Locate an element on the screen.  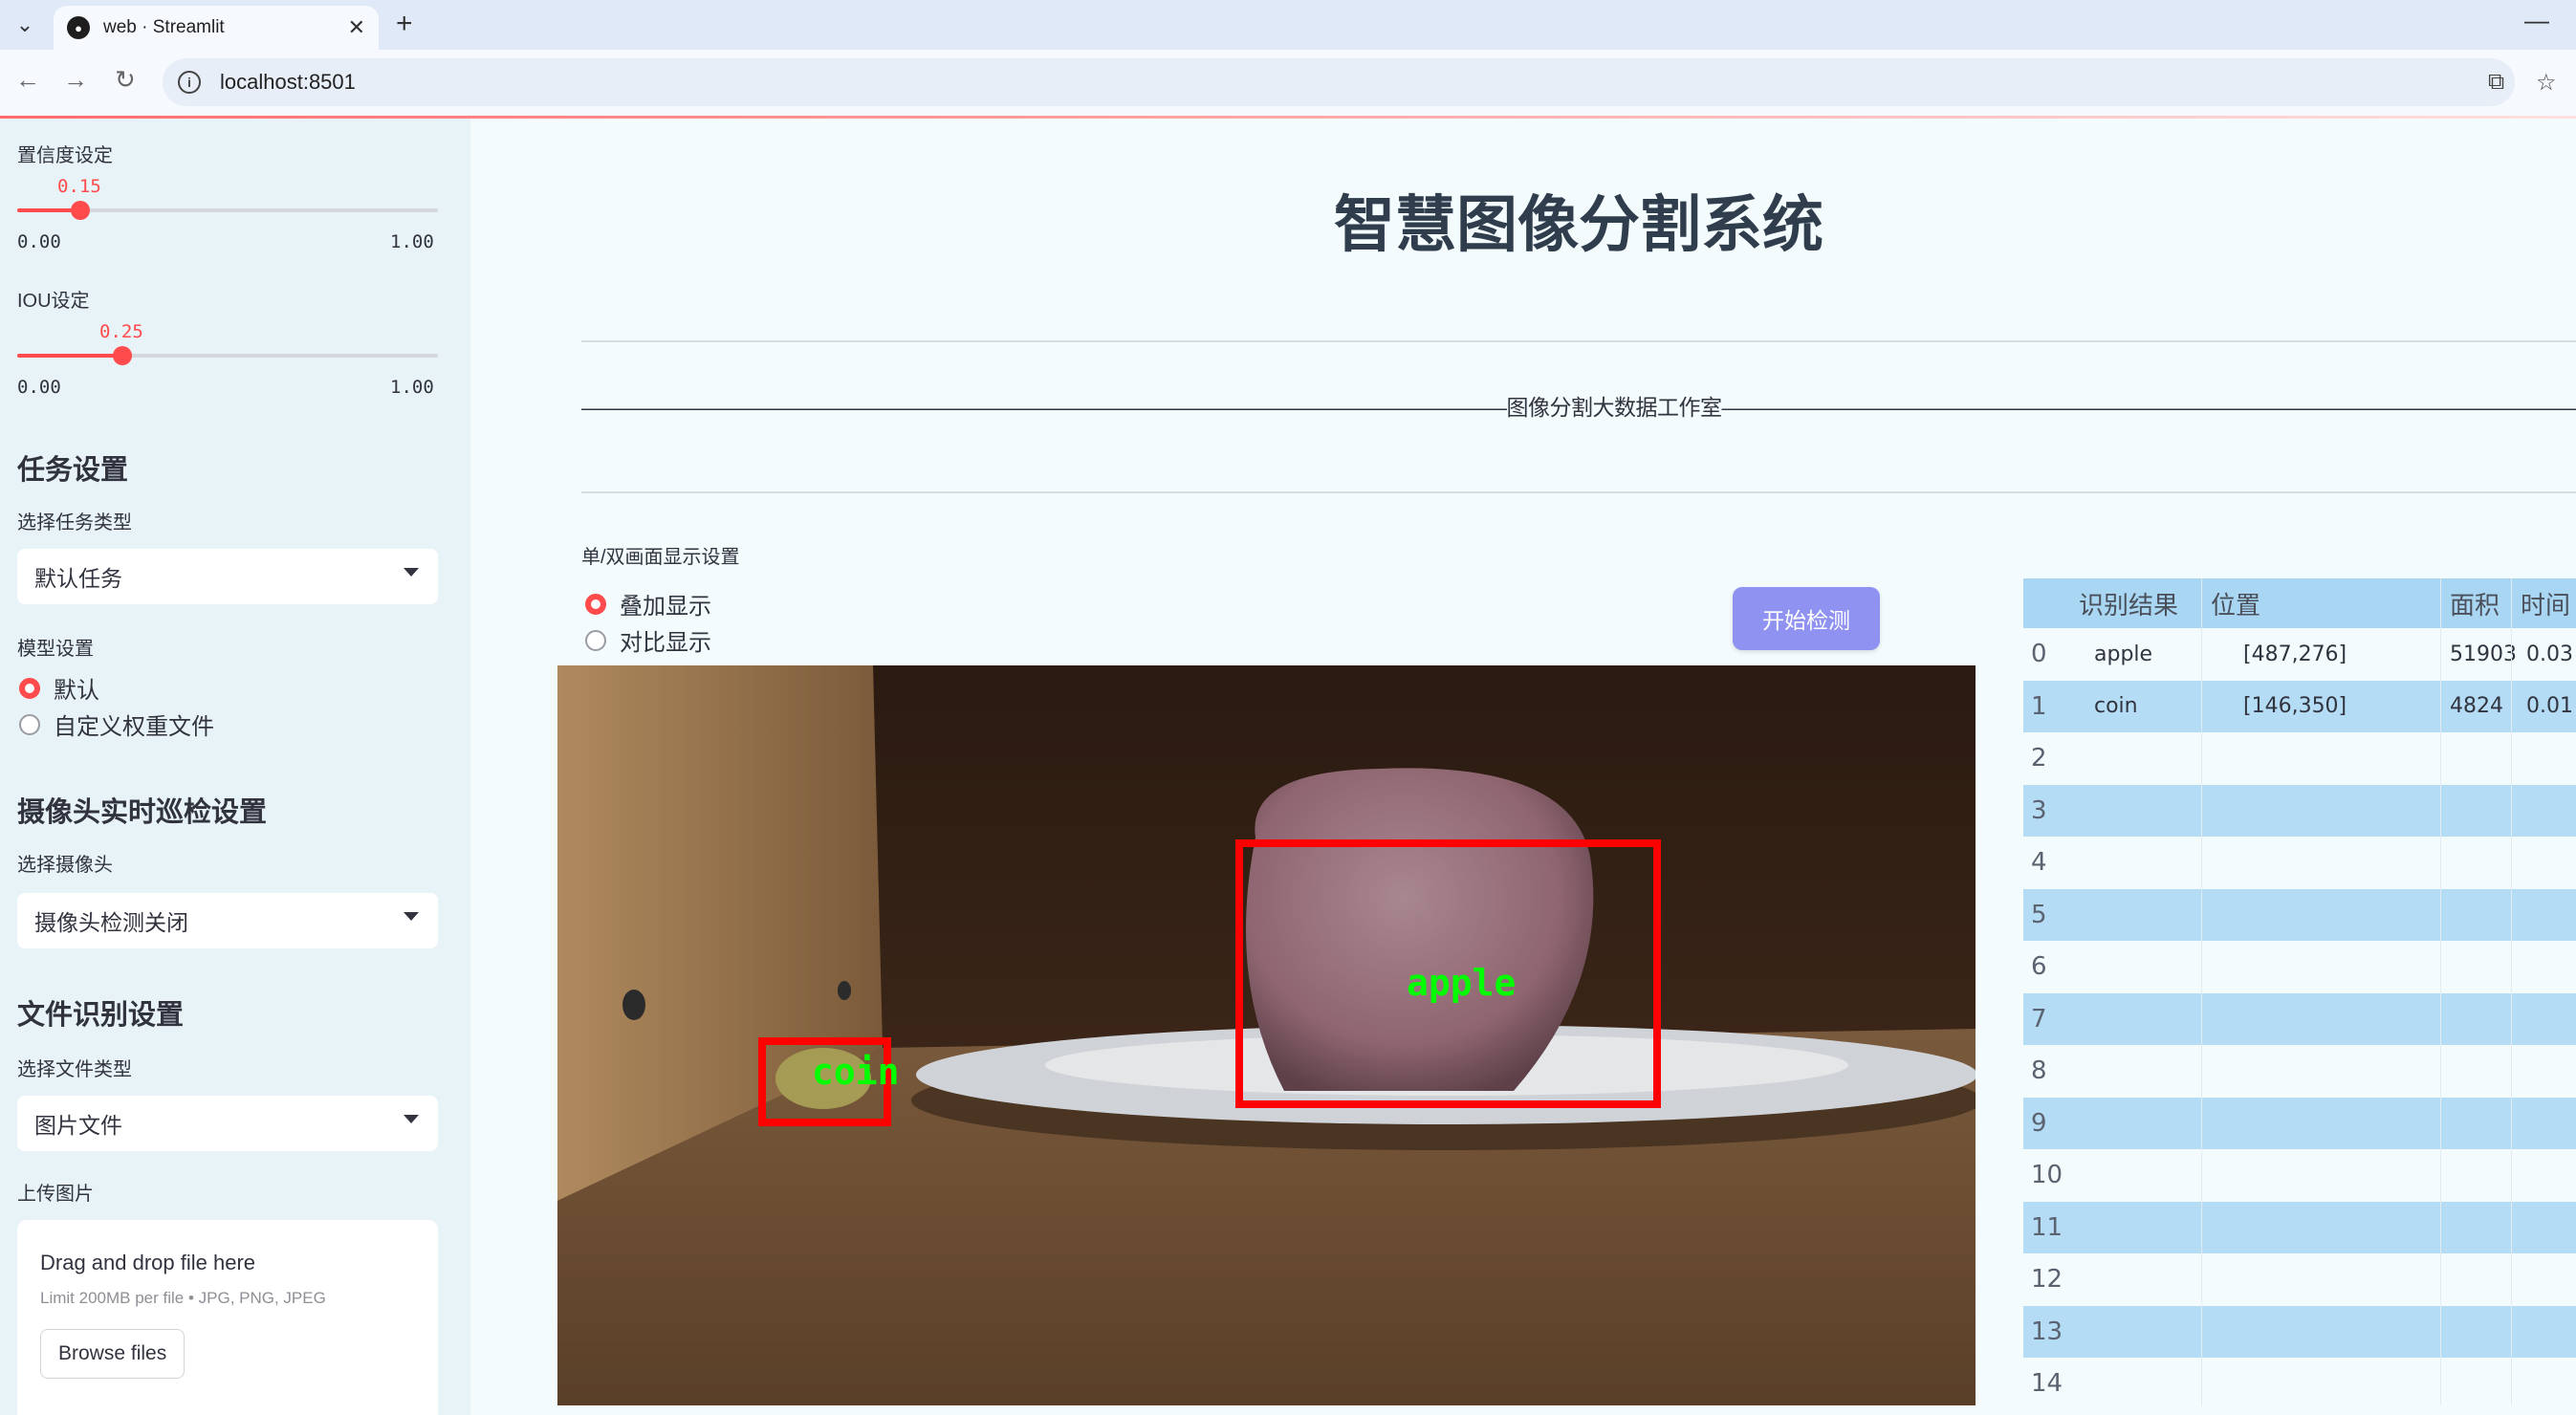
cell-position: [146,350] is located at coordinates (2295, 706).